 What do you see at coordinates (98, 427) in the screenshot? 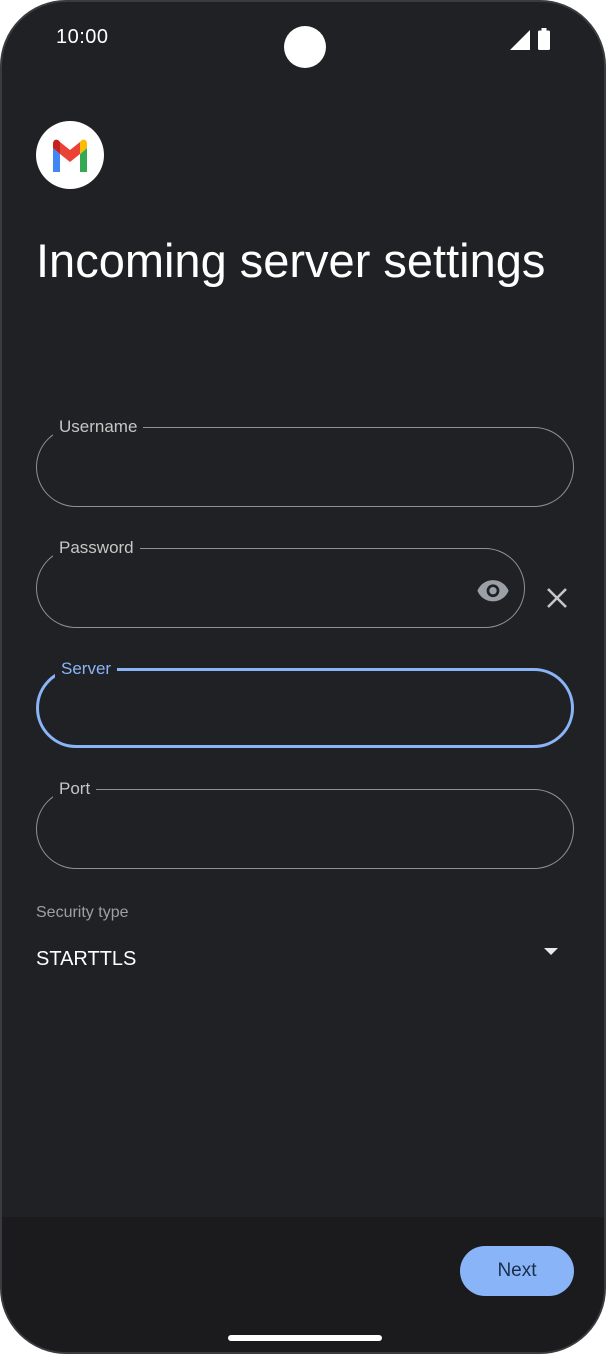
I see `username-label: Username` at bounding box center [98, 427].